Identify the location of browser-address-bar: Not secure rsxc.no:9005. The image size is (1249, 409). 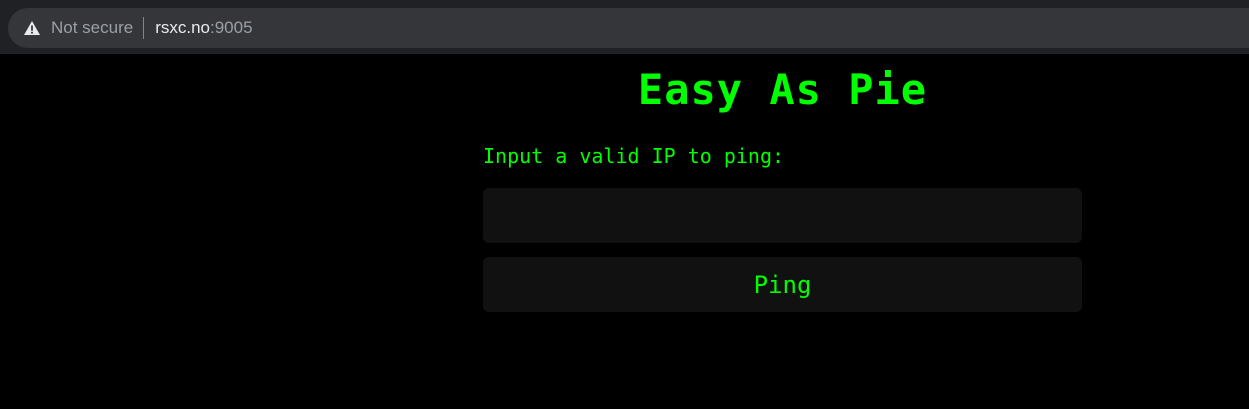
(624, 27).